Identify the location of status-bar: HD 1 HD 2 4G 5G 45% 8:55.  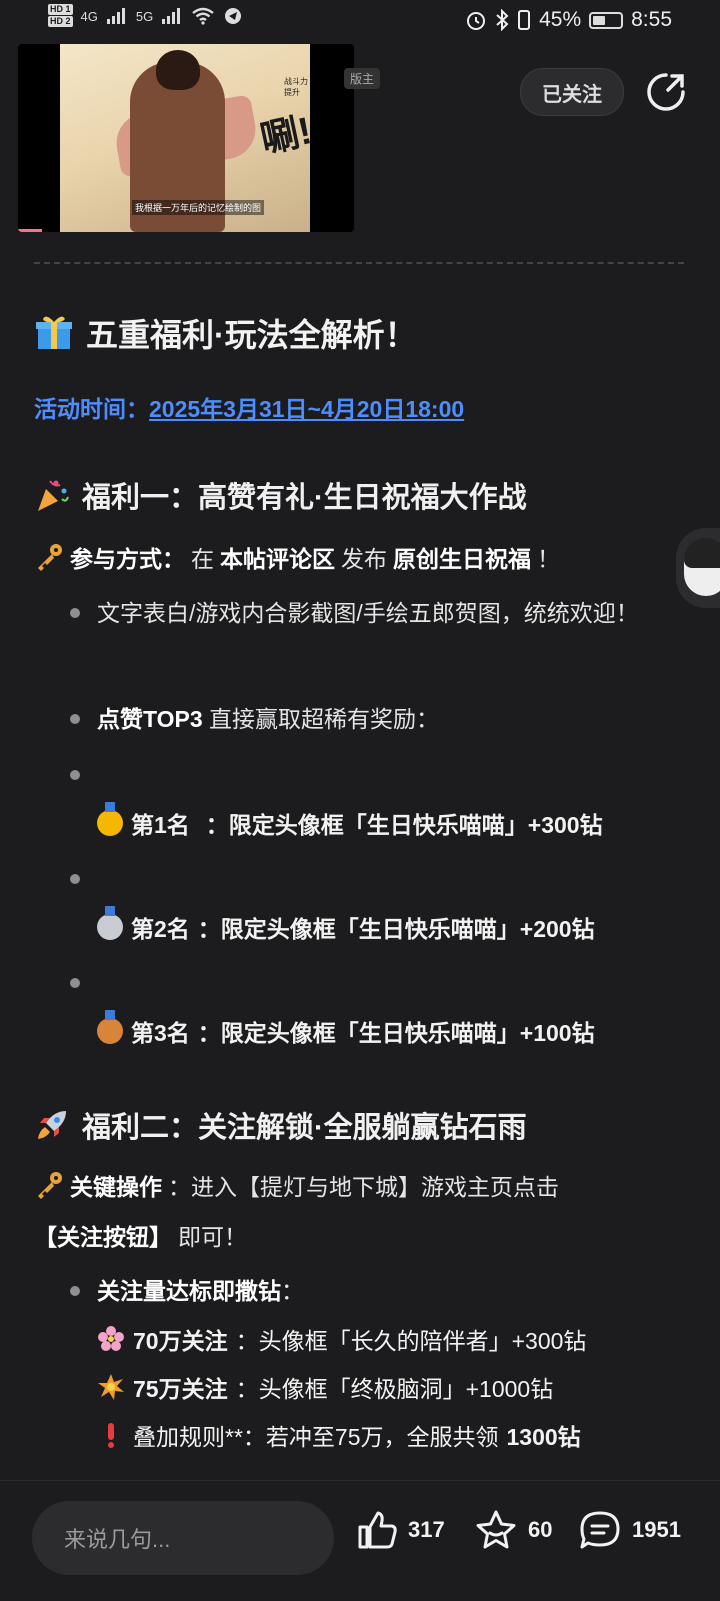
(360, 22).